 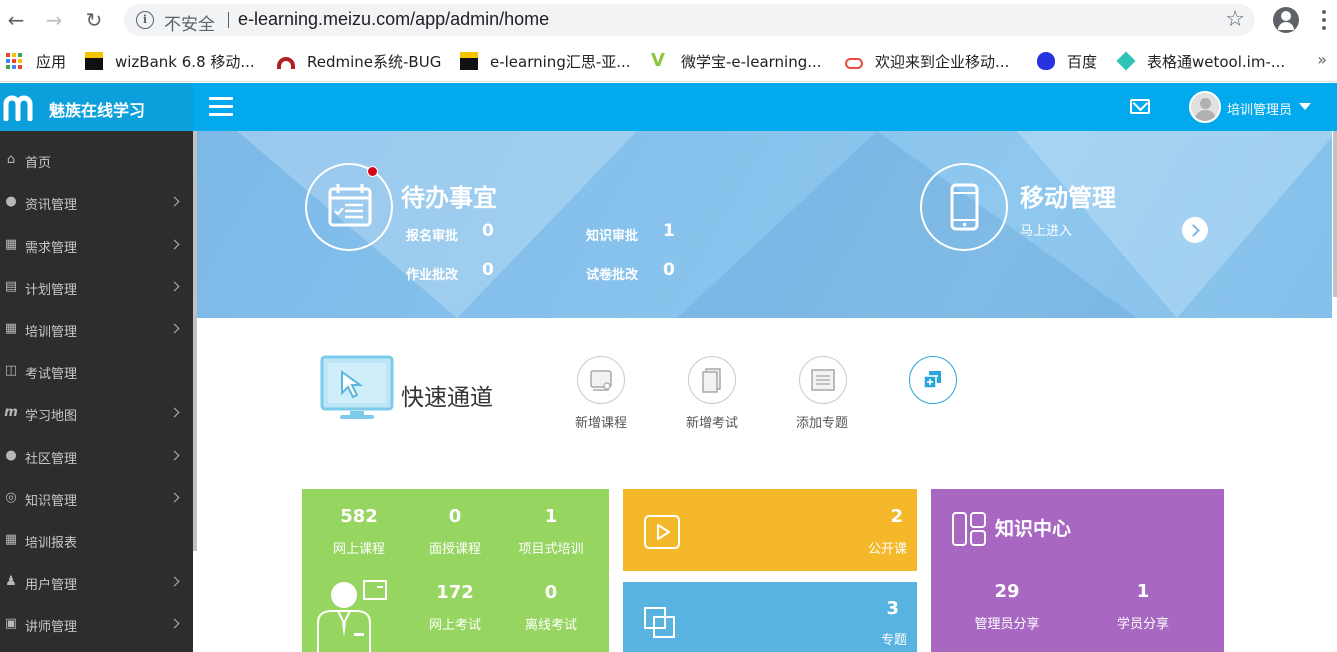 I want to click on back-icon: ←, so click(x=16, y=20).